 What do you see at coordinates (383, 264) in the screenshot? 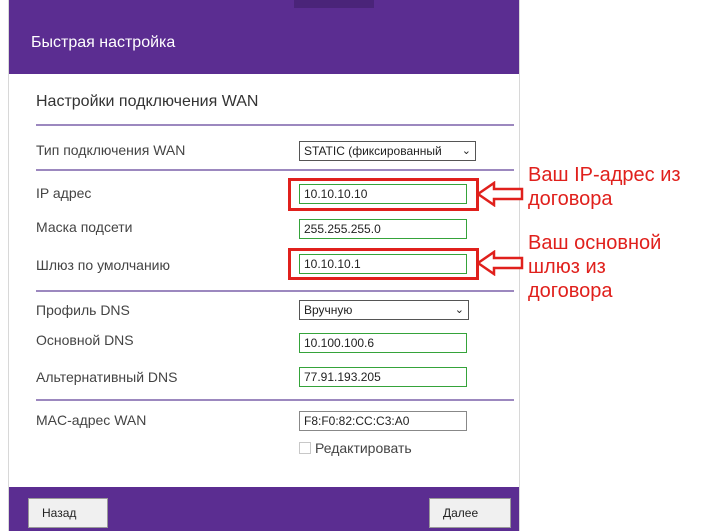
I see `gateway-highlight-box` at bounding box center [383, 264].